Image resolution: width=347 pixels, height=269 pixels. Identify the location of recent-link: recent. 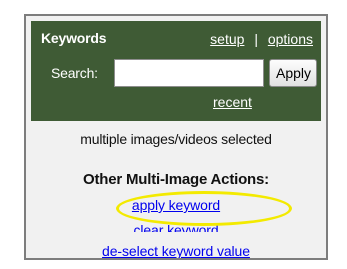
(232, 102).